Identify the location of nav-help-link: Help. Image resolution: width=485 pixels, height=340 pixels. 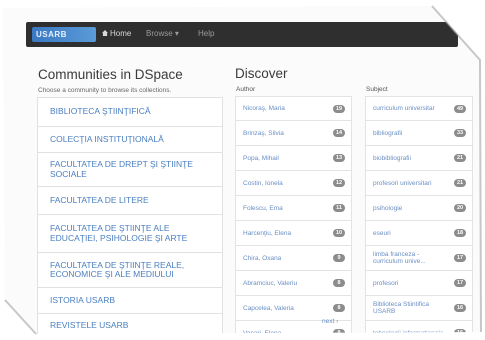
(206, 33).